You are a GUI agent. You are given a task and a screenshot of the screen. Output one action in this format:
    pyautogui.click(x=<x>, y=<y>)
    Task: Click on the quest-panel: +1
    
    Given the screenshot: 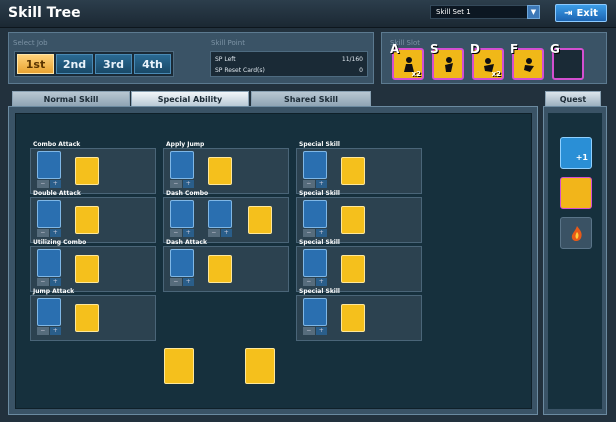 What is the action you would take?
    pyautogui.click(x=575, y=260)
    